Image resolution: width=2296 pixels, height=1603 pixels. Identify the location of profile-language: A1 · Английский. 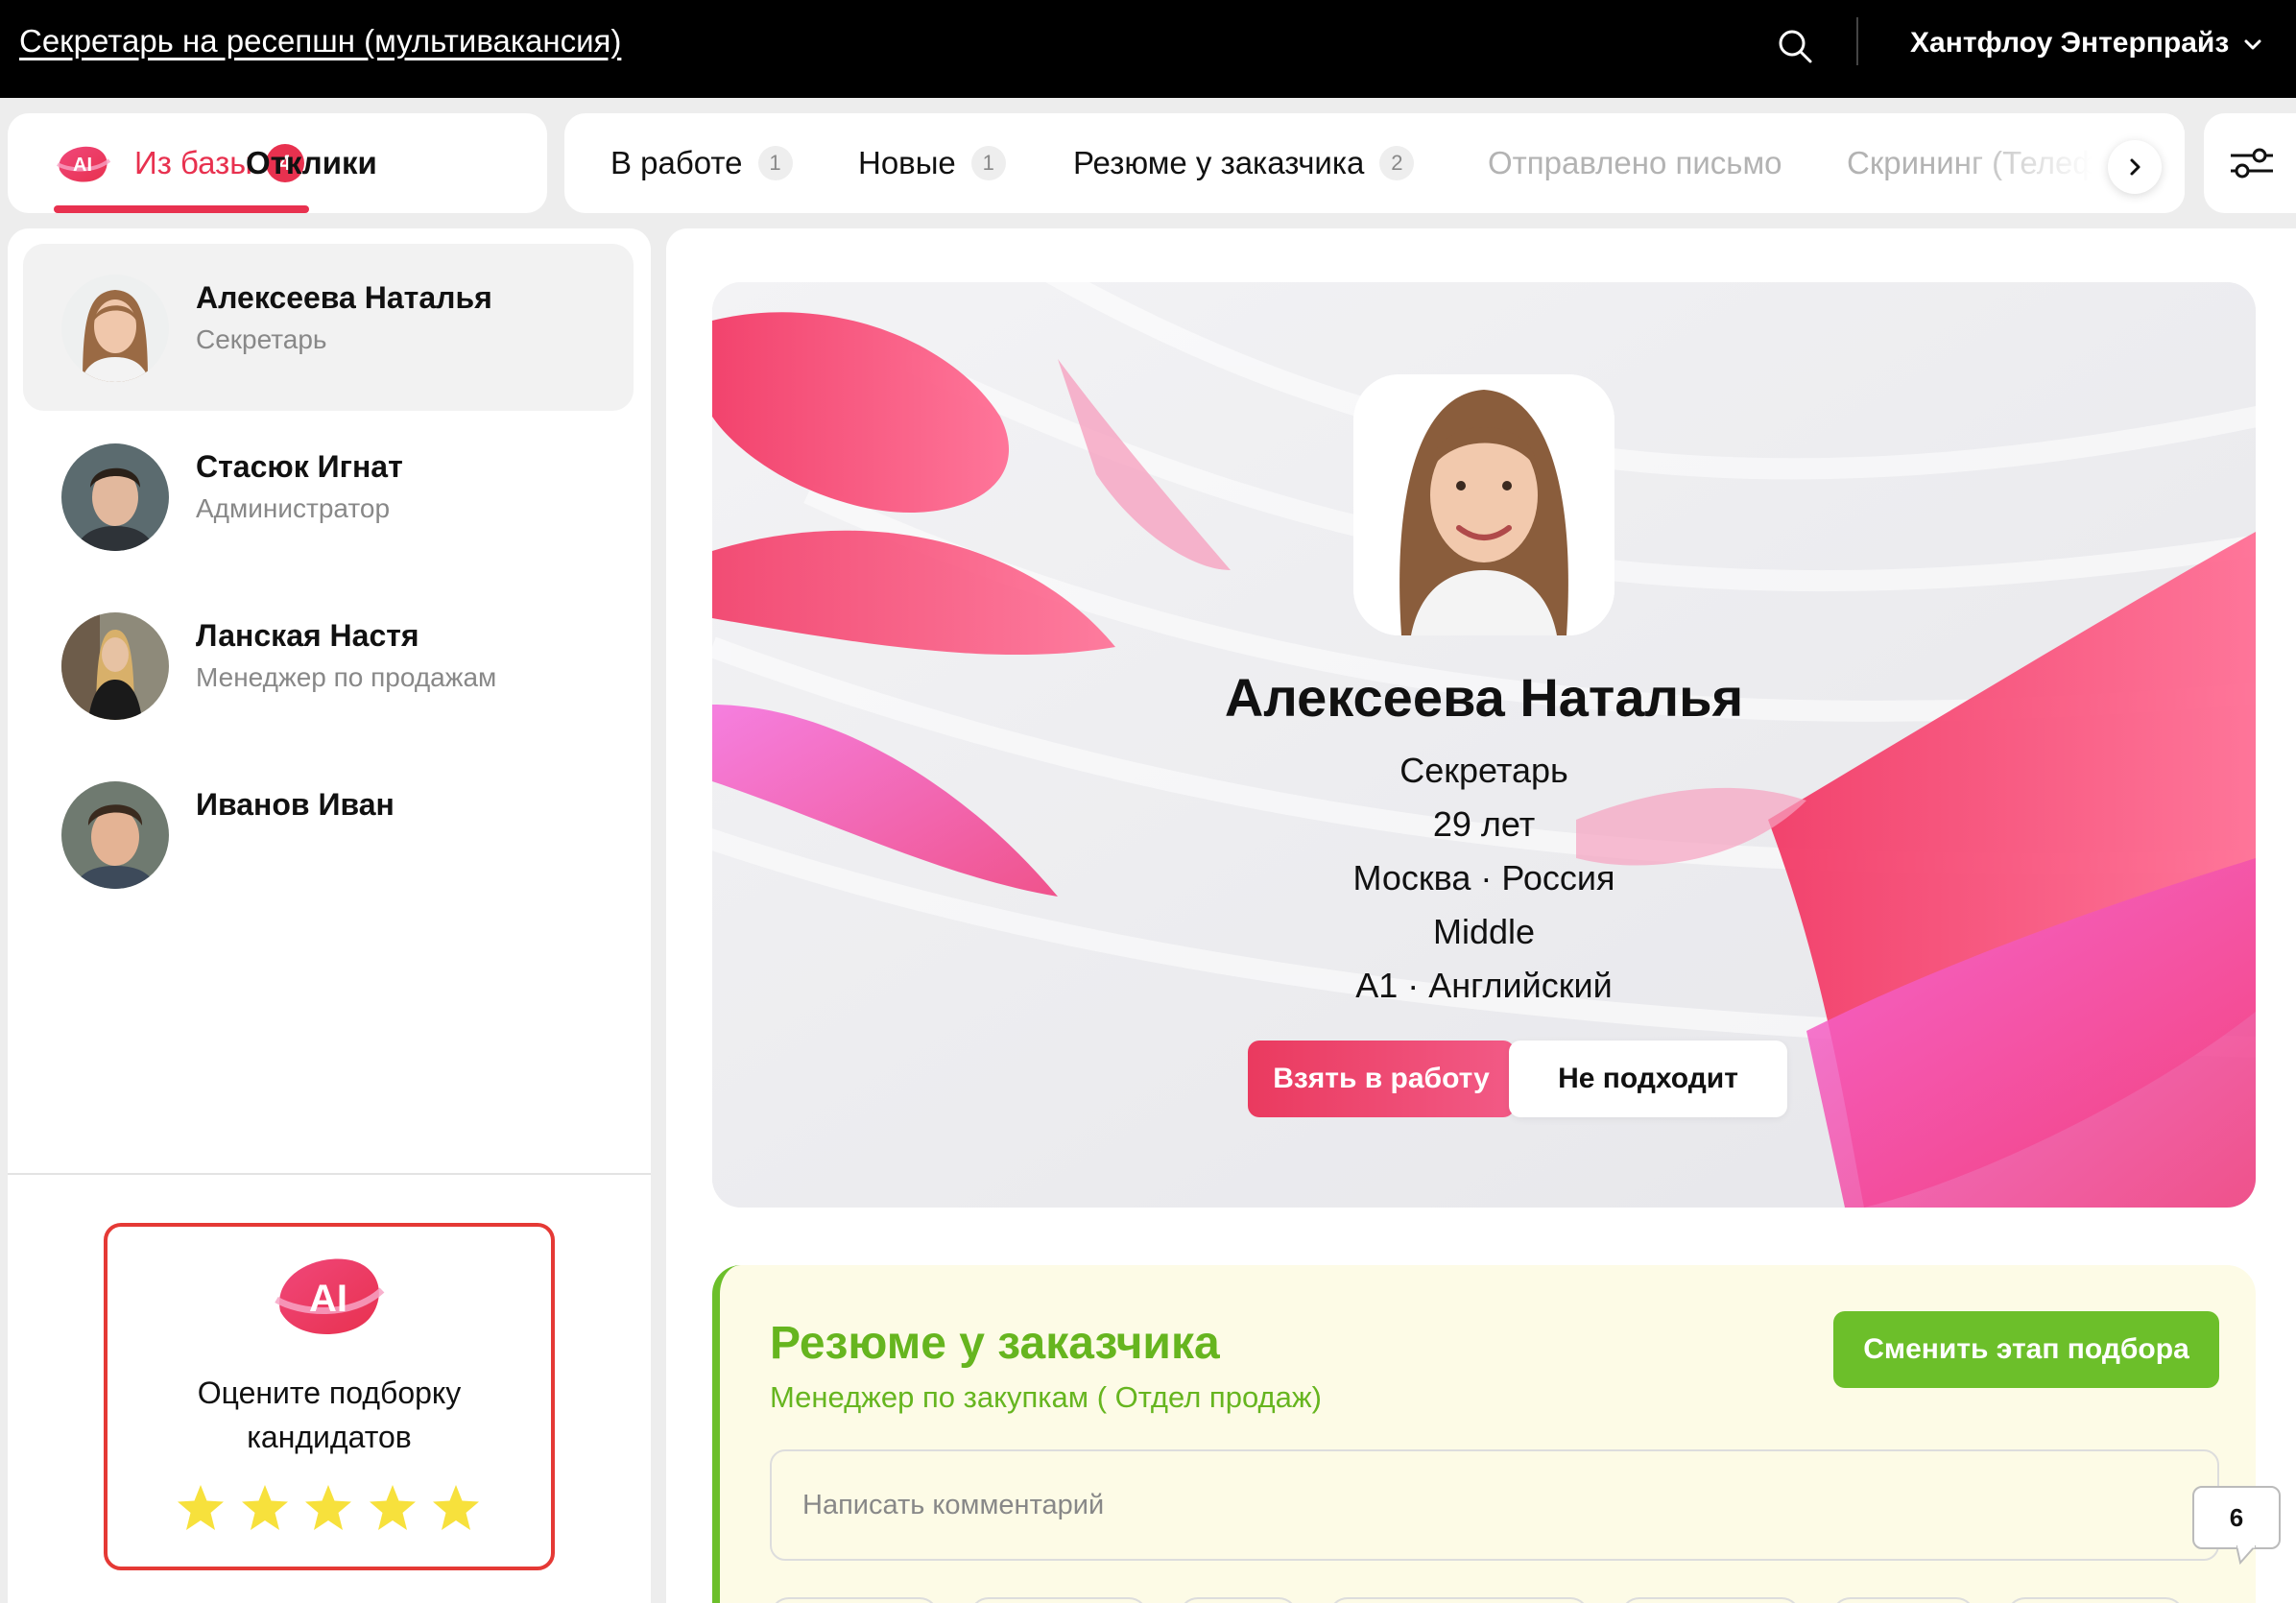
(1484, 985).